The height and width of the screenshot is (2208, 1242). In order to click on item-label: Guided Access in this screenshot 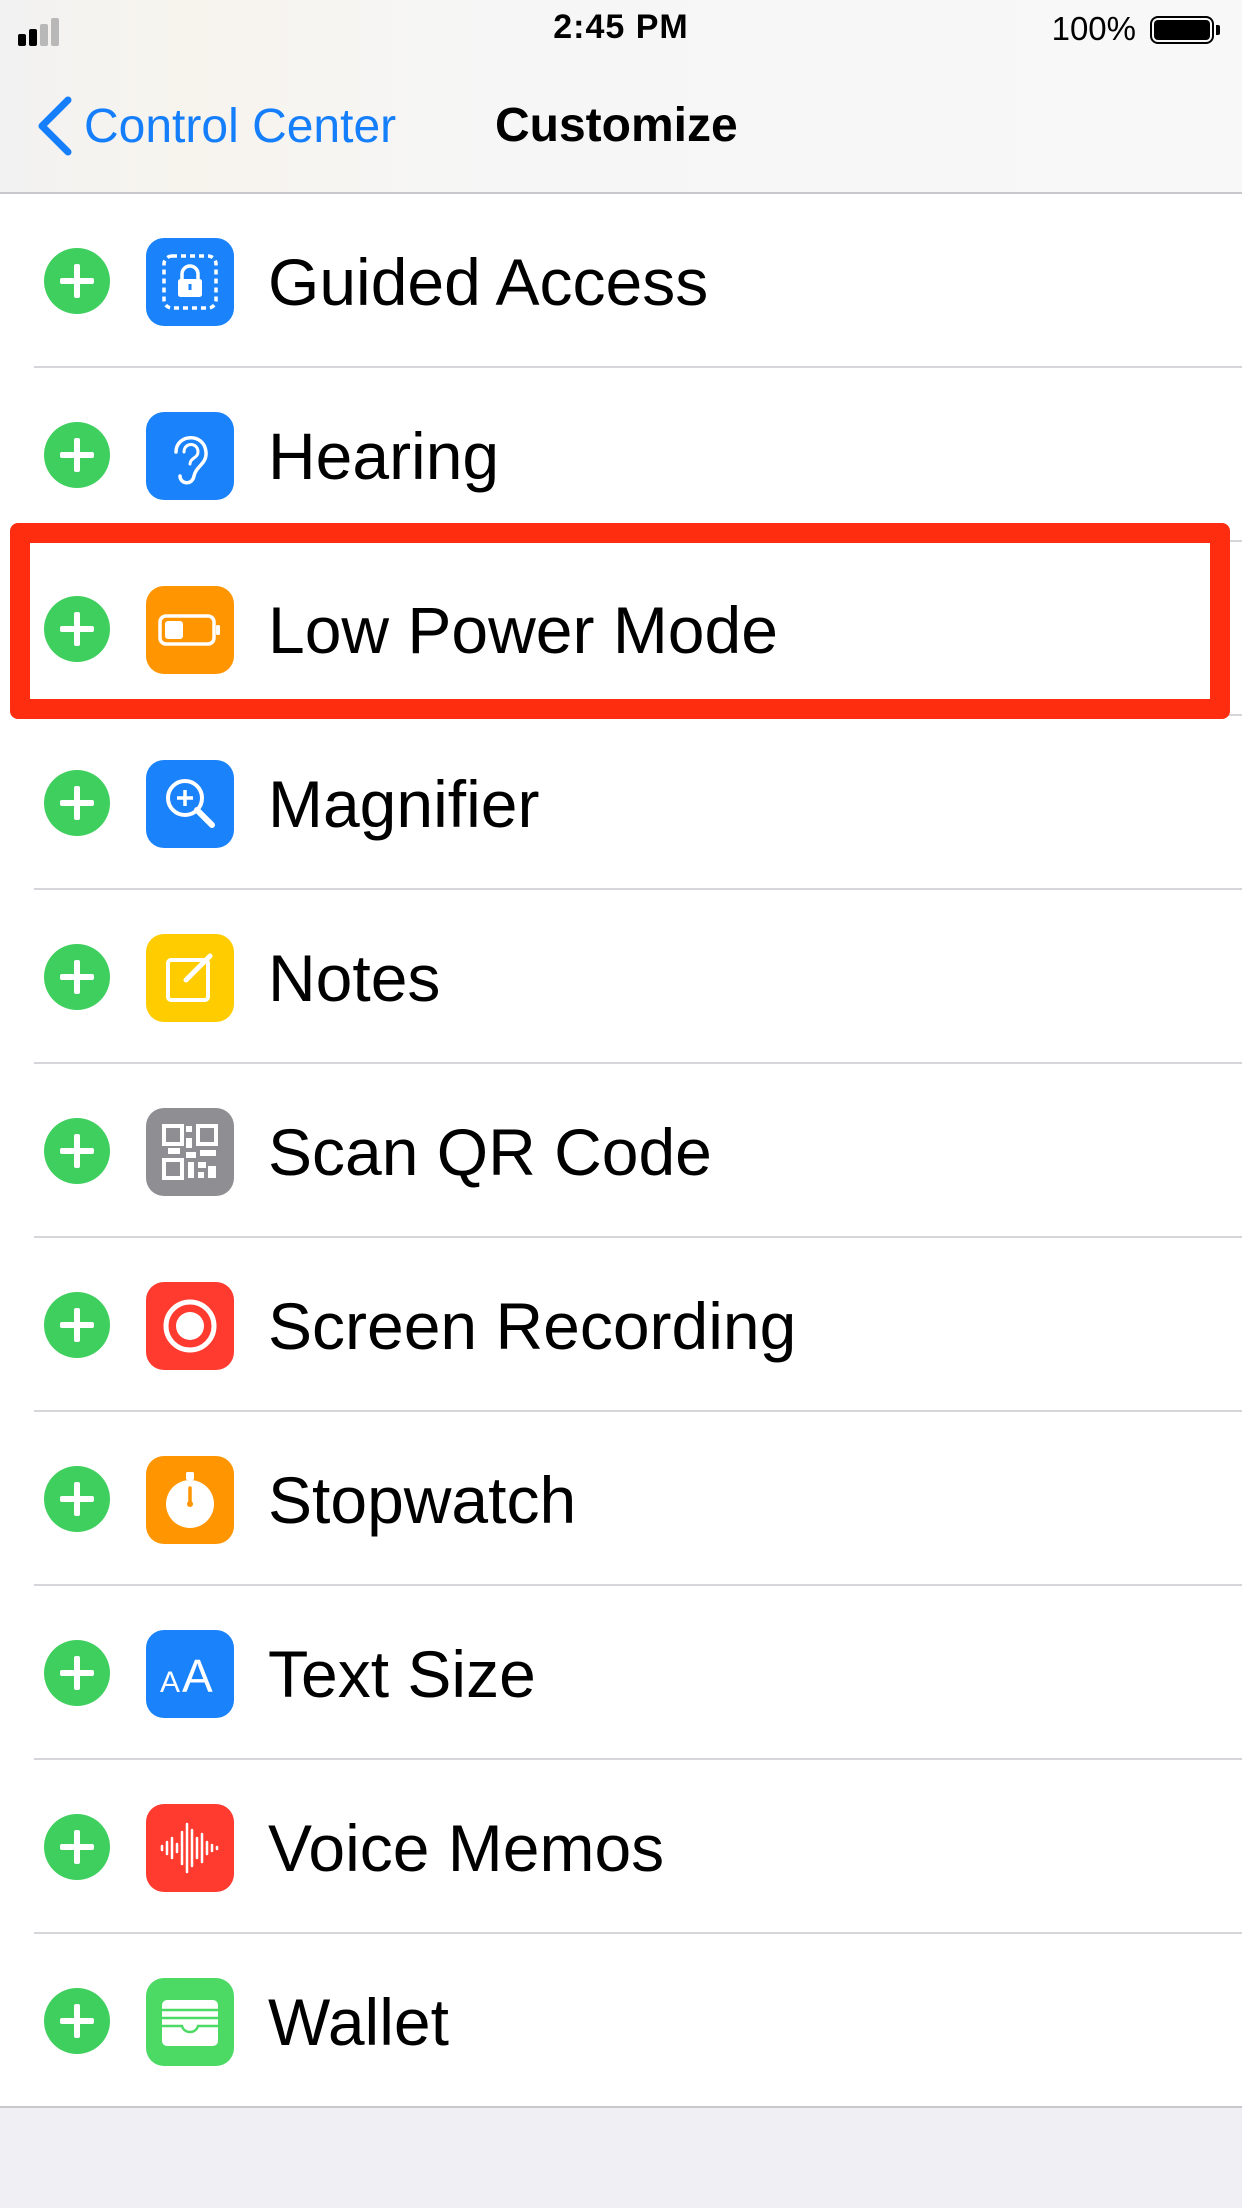, I will do `click(488, 282)`.